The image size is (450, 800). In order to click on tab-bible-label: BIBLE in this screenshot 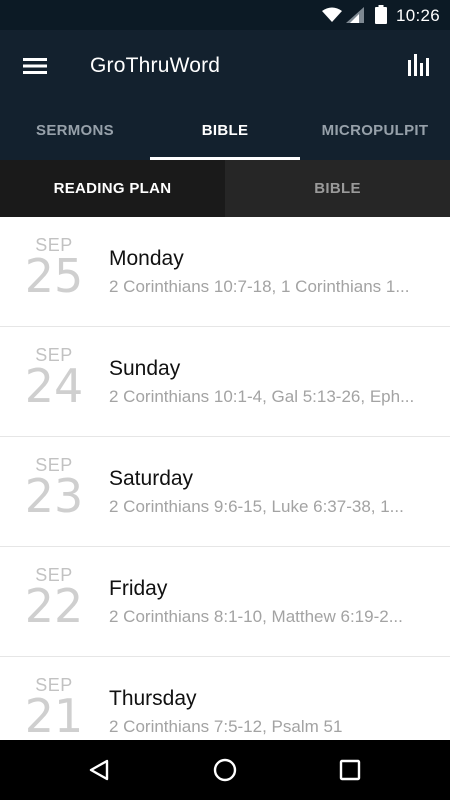, I will do `click(225, 130)`.